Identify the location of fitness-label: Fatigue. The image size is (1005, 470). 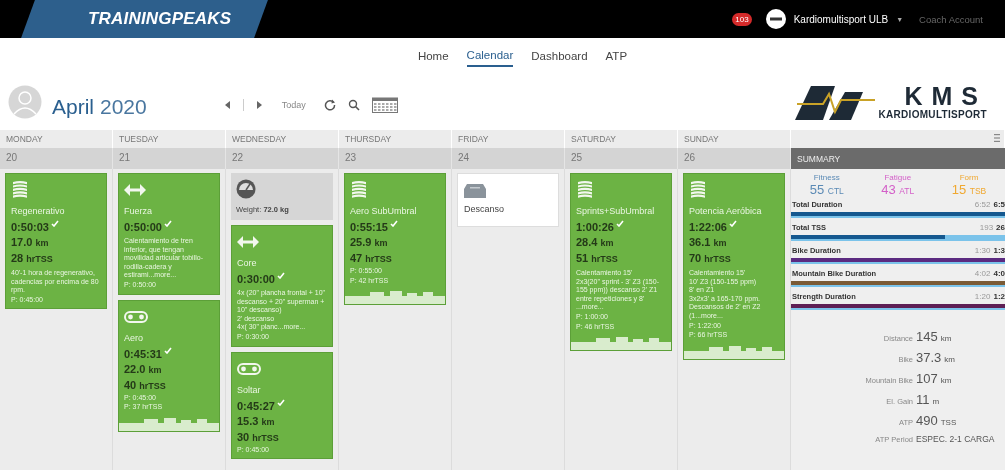
(898, 177).